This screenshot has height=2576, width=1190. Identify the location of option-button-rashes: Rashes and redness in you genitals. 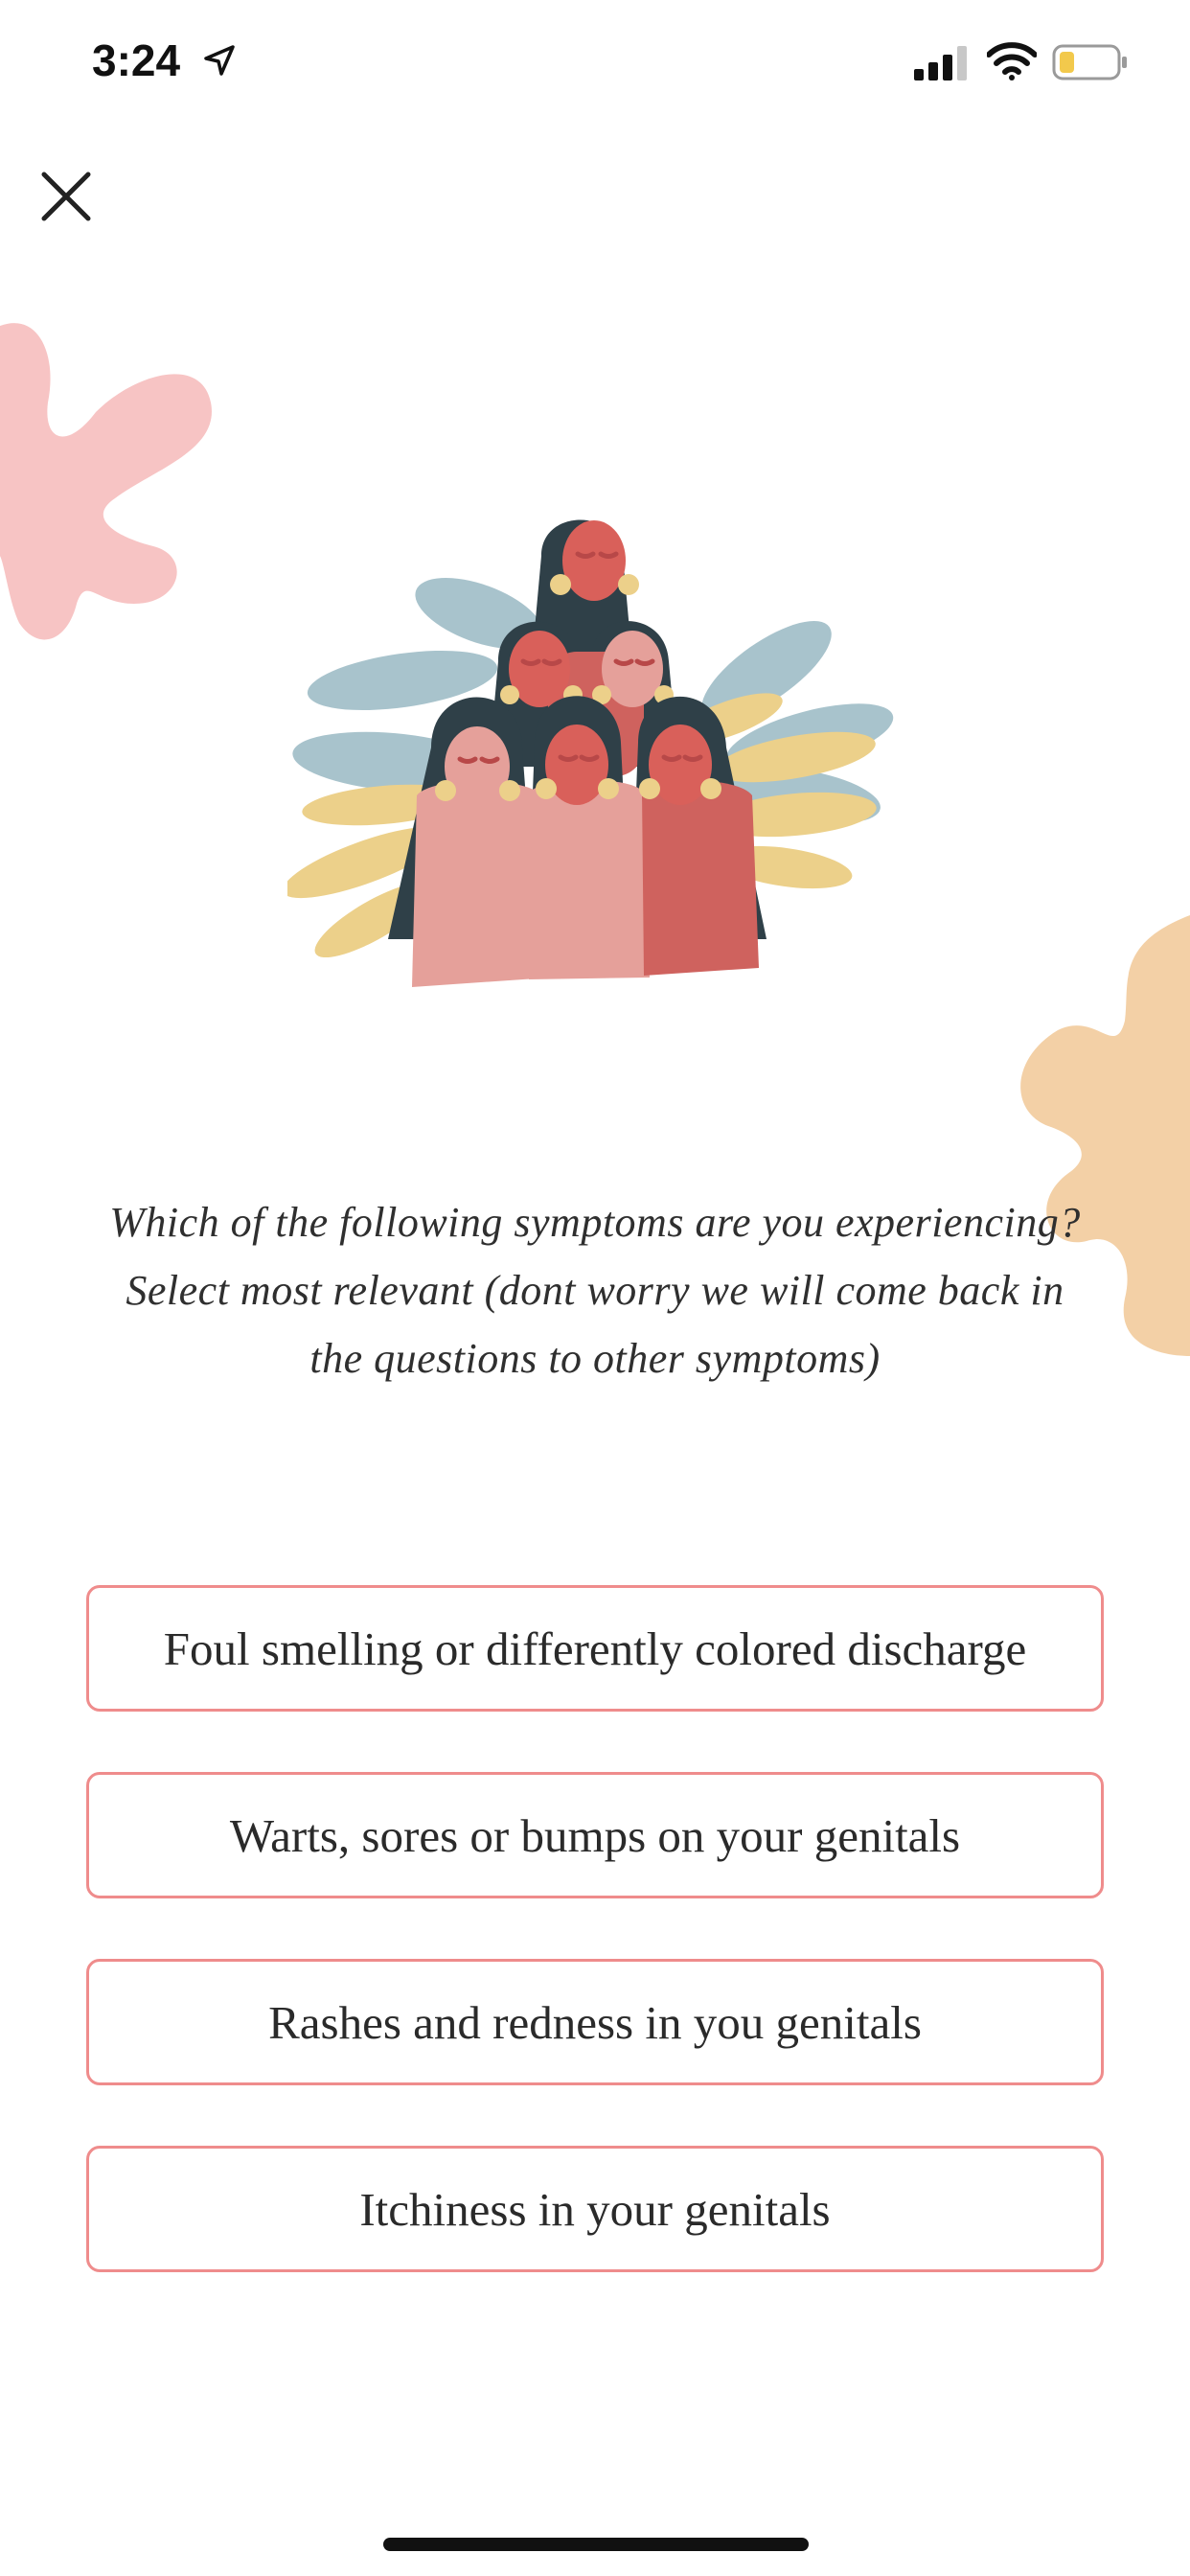
(595, 2022).